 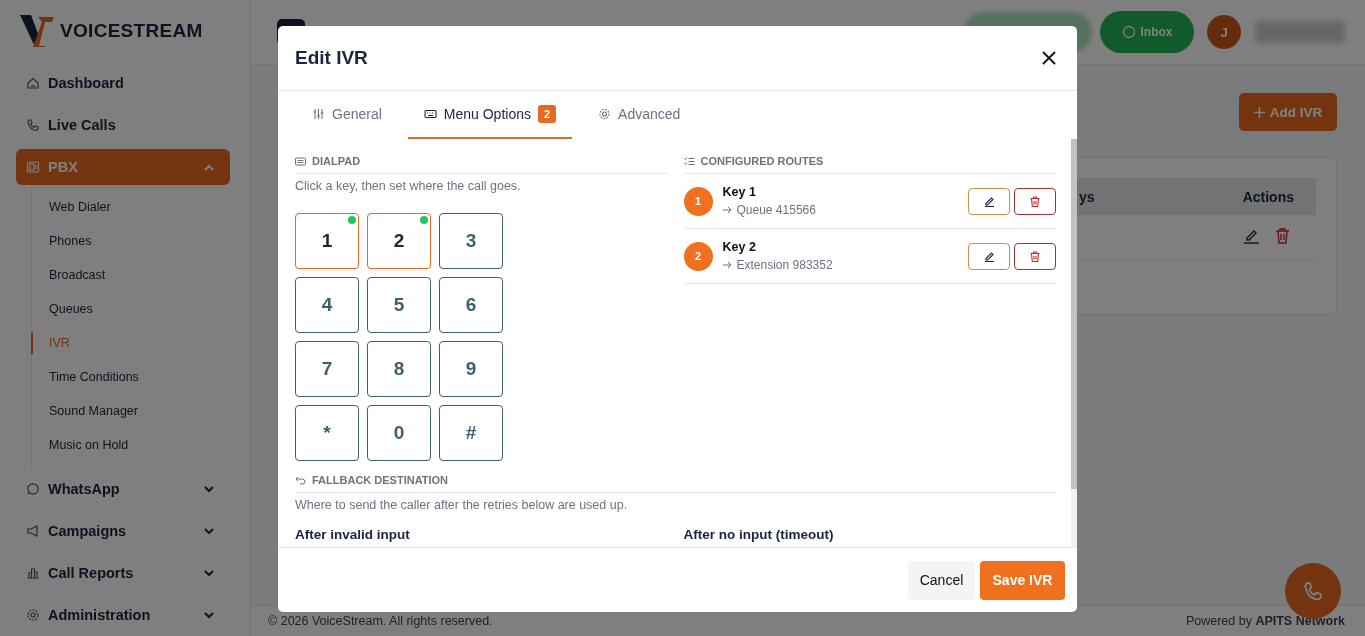 What do you see at coordinates (123, 489) in the screenshot?
I see `nav-item: WhatsApp` at bounding box center [123, 489].